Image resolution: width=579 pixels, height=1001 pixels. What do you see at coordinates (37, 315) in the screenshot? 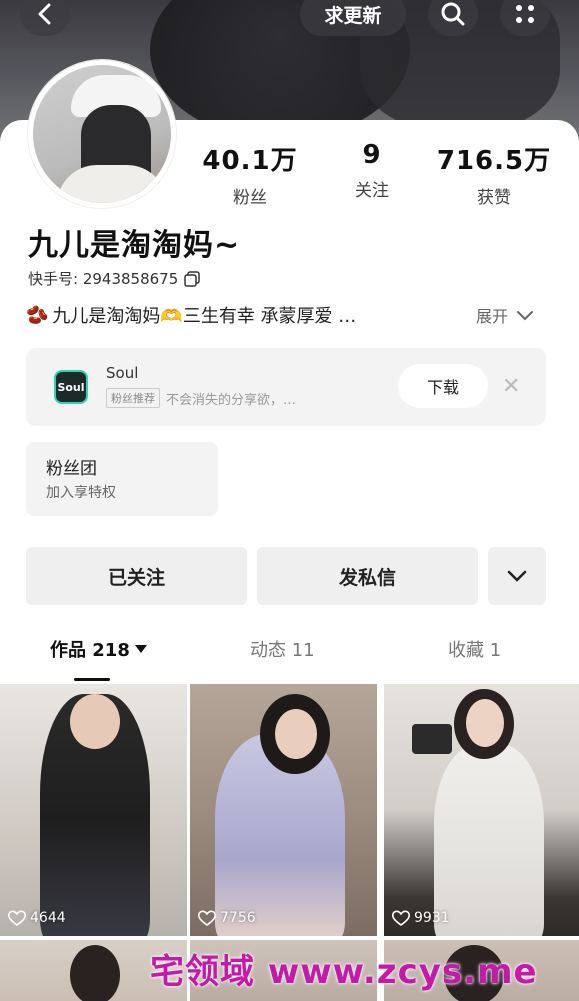
I see `beans-emoji: 🫘` at bounding box center [37, 315].